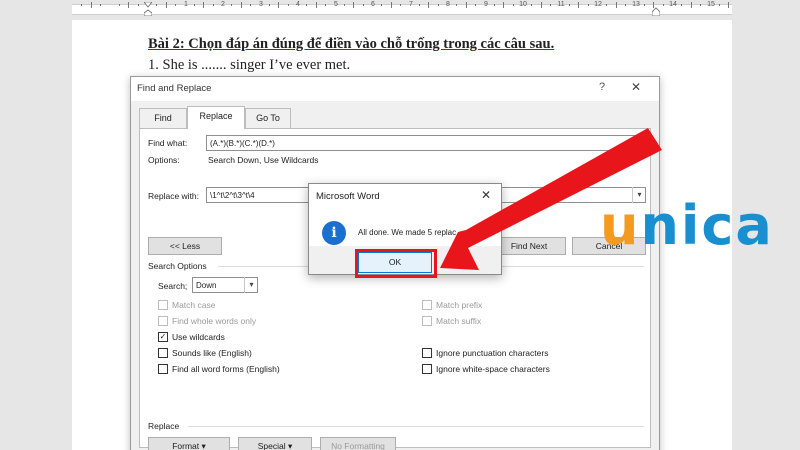 The height and width of the screenshot is (450, 800). Describe the element at coordinates (174, 196) in the screenshot. I see `replace-with-label: Replace with:` at that location.